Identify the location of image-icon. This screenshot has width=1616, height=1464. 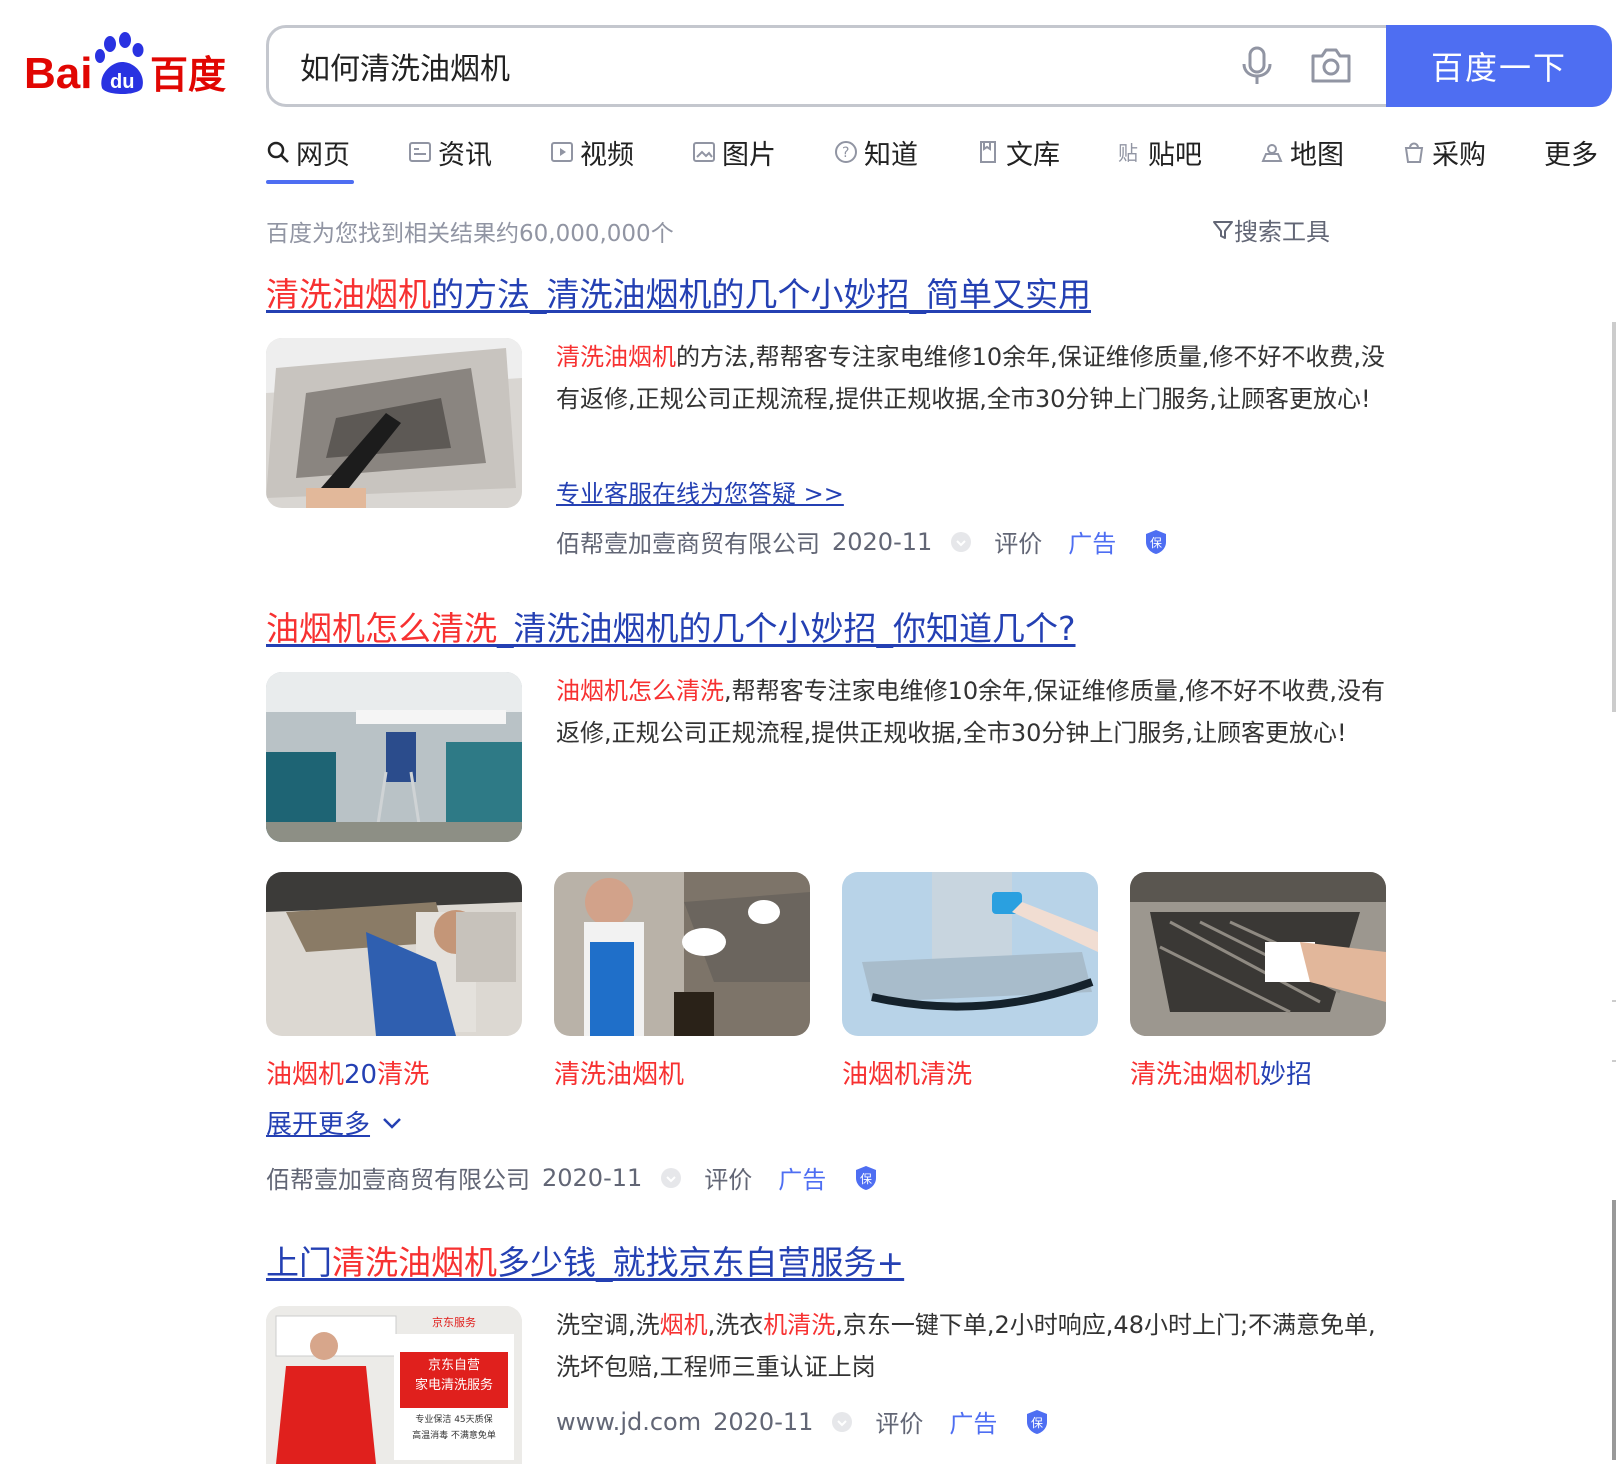
(704, 152).